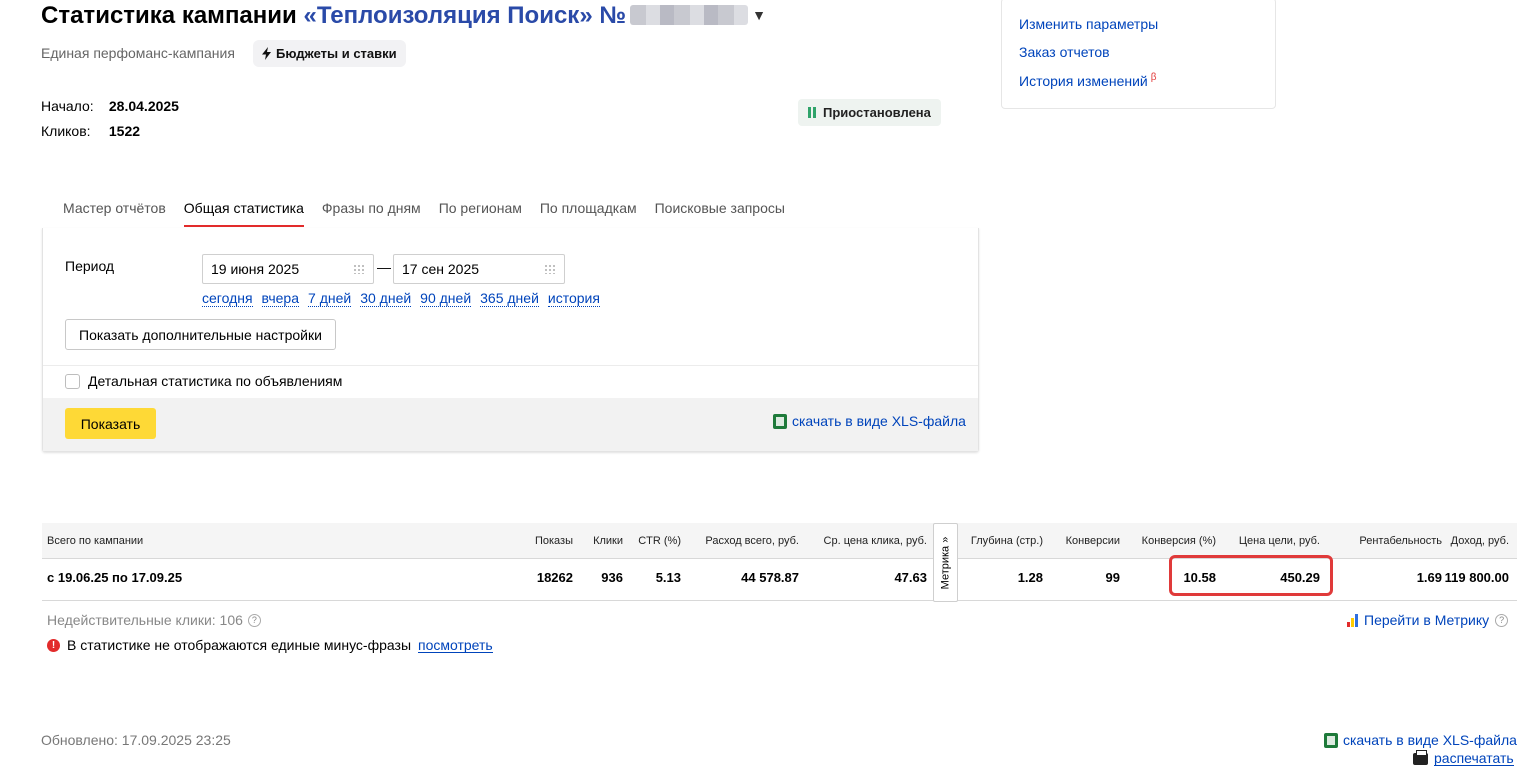 This screenshot has width=1533, height=771. Describe the element at coordinates (95, 541) in the screenshot. I see `col-total: Всего по кампании` at that location.